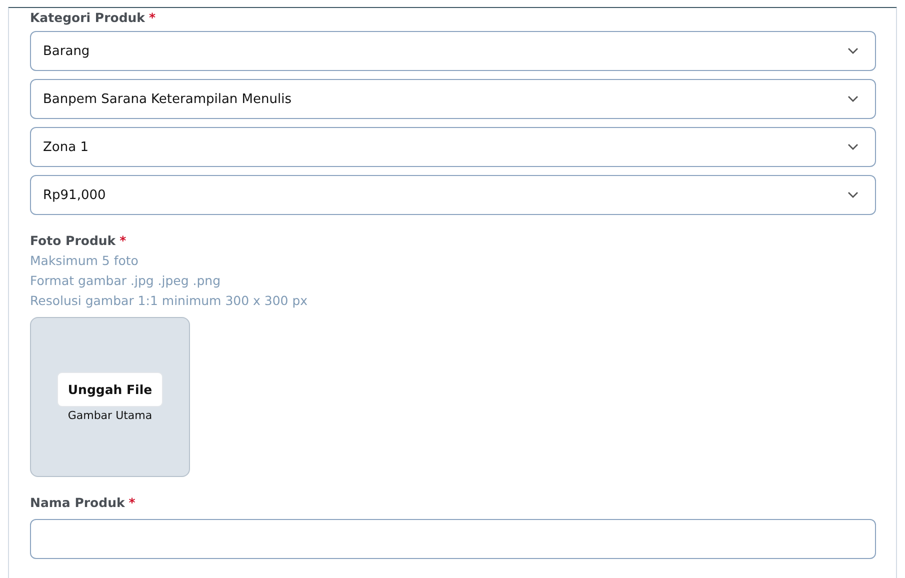 The height and width of the screenshot is (578, 905). What do you see at coordinates (453, 51) in the screenshot?
I see `dropdown: Barang` at bounding box center [453, 51].